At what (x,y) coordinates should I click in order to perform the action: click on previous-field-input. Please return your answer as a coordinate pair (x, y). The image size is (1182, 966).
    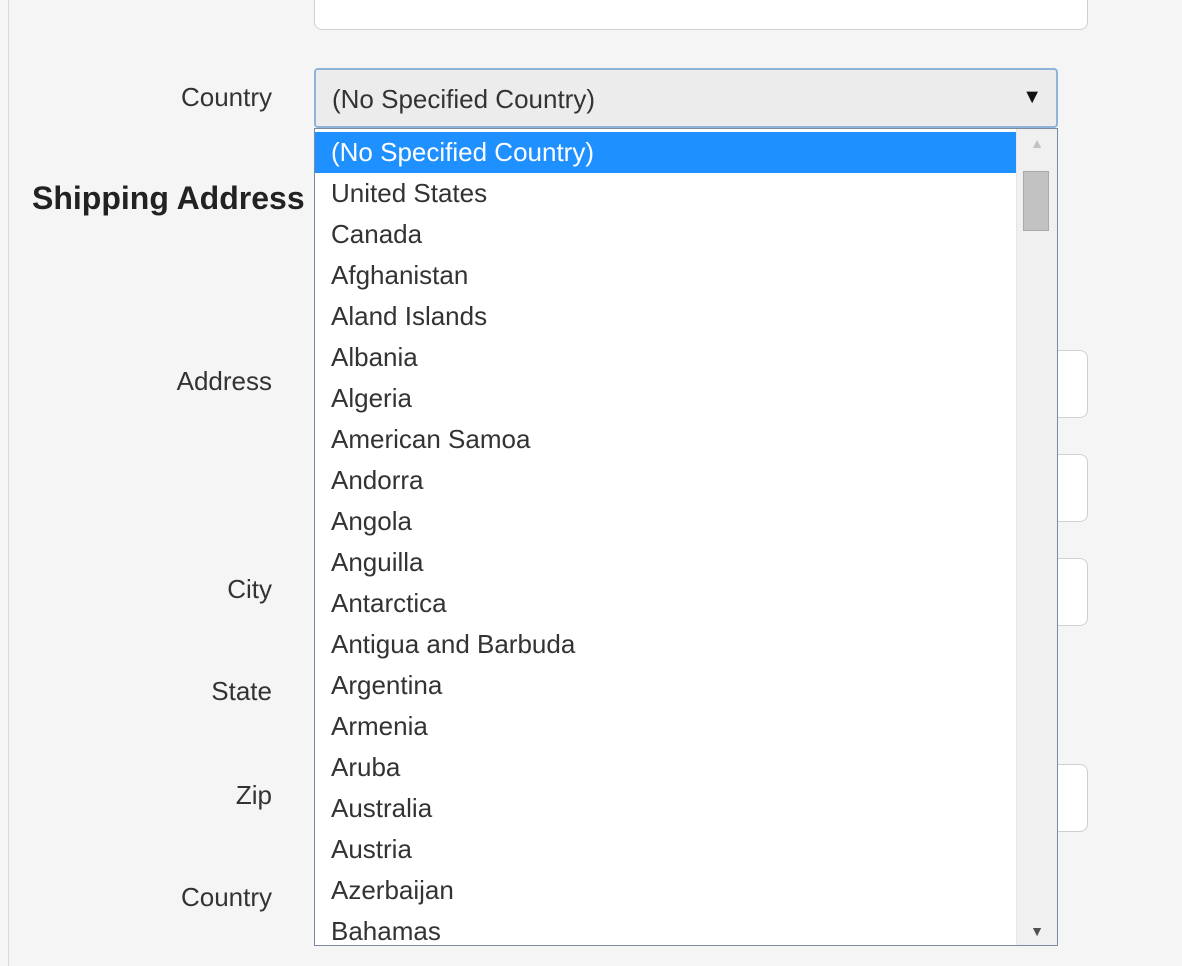
    Looking at the image, I should click on (701, 15).